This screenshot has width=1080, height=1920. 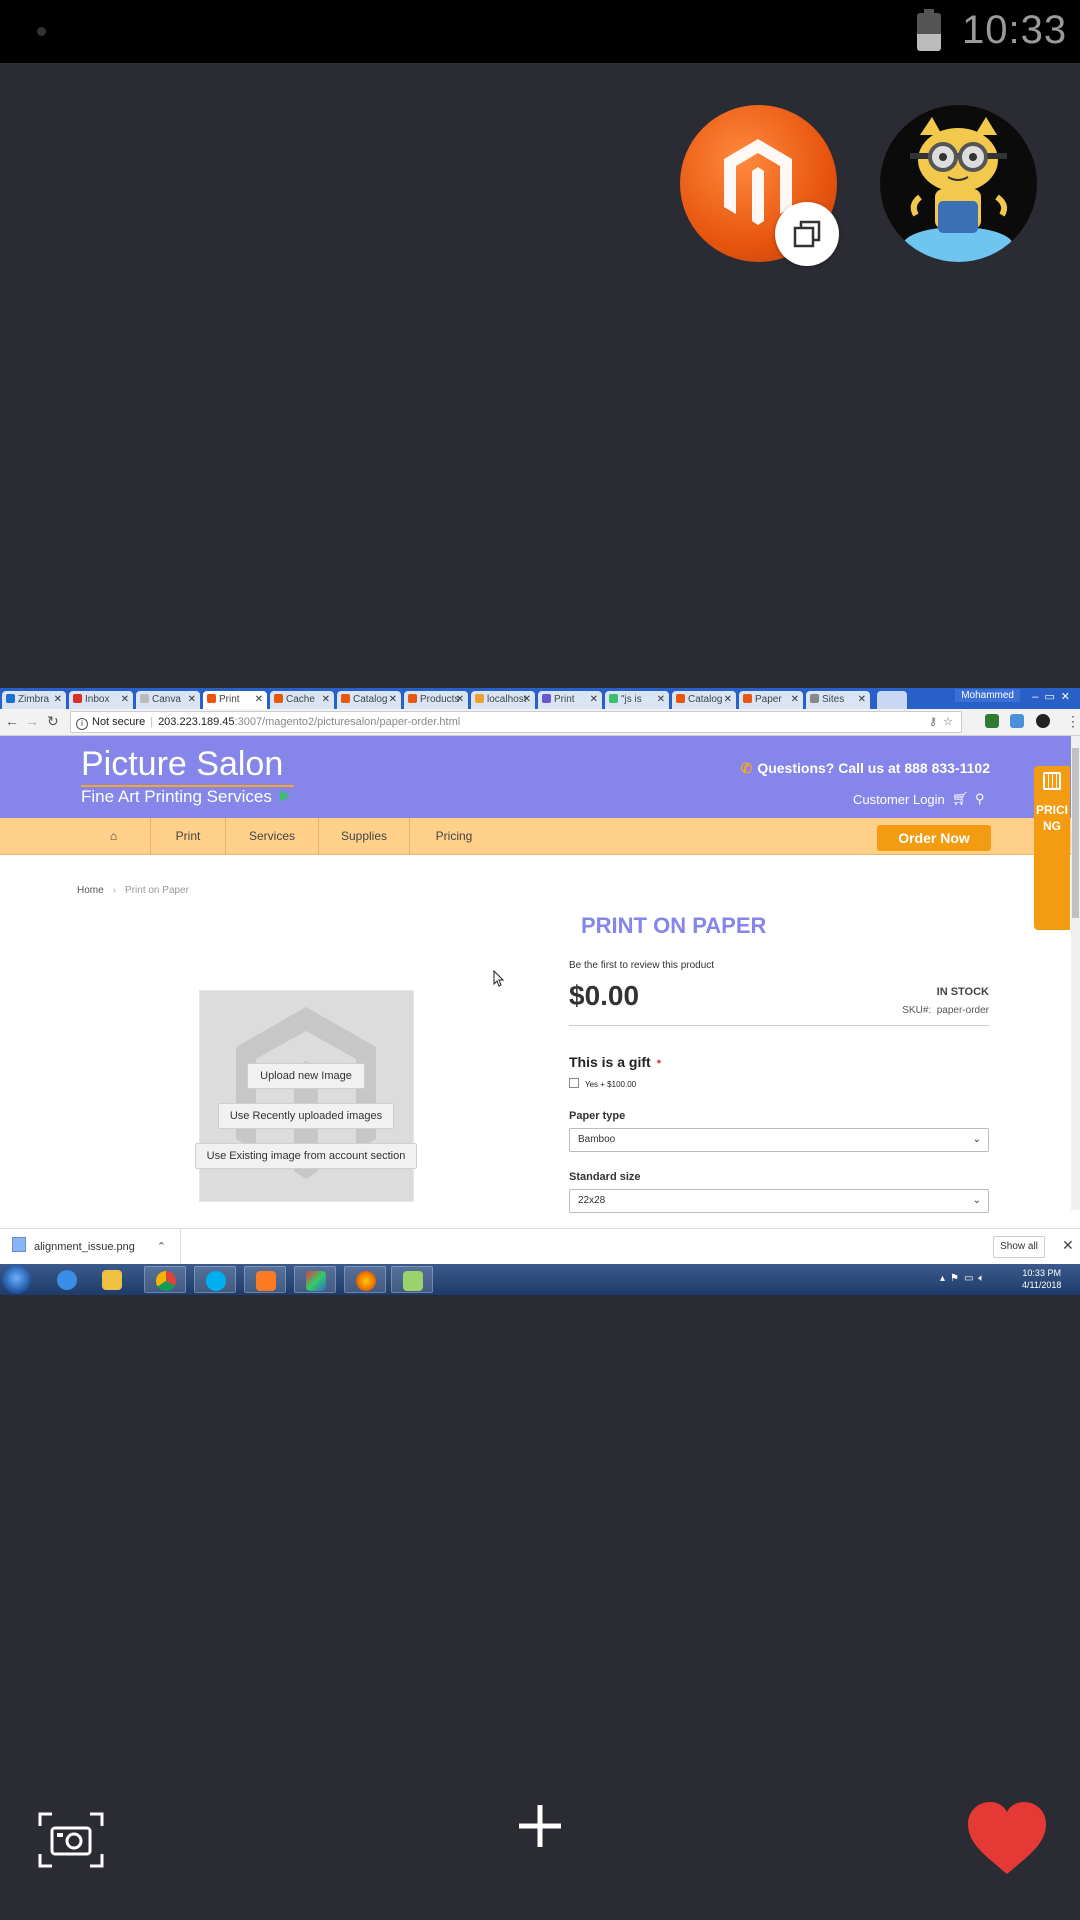 What do you see at coordinates (941, 722) in the screenshot?
I see `omnibox-icons: ⚷ ☆` at bounding box center [941, 722].